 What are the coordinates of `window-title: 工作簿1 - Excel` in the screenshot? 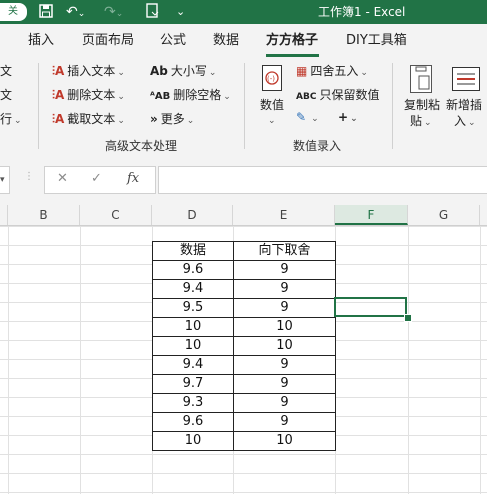 It's located at (362, 12).